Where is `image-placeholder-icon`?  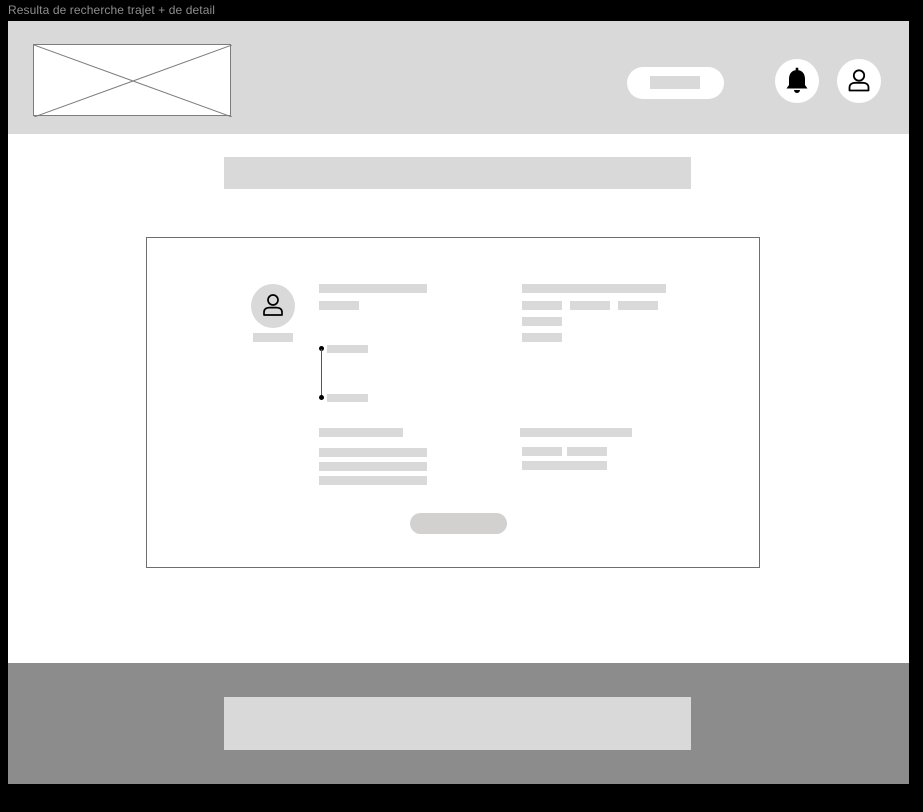 image-placeholder-icon is located at coordinates (133, 81).